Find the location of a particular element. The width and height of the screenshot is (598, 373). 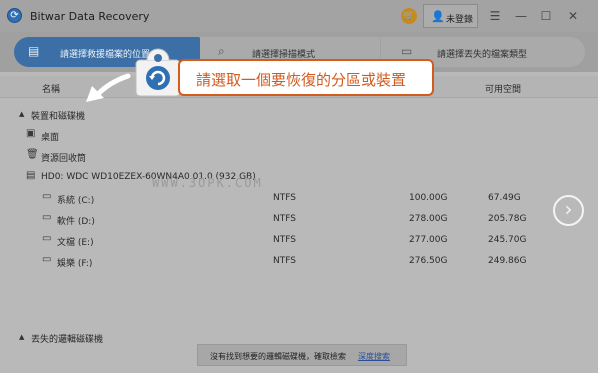

partition-name: 系統 (C:) is located at coordinates (76, 201).